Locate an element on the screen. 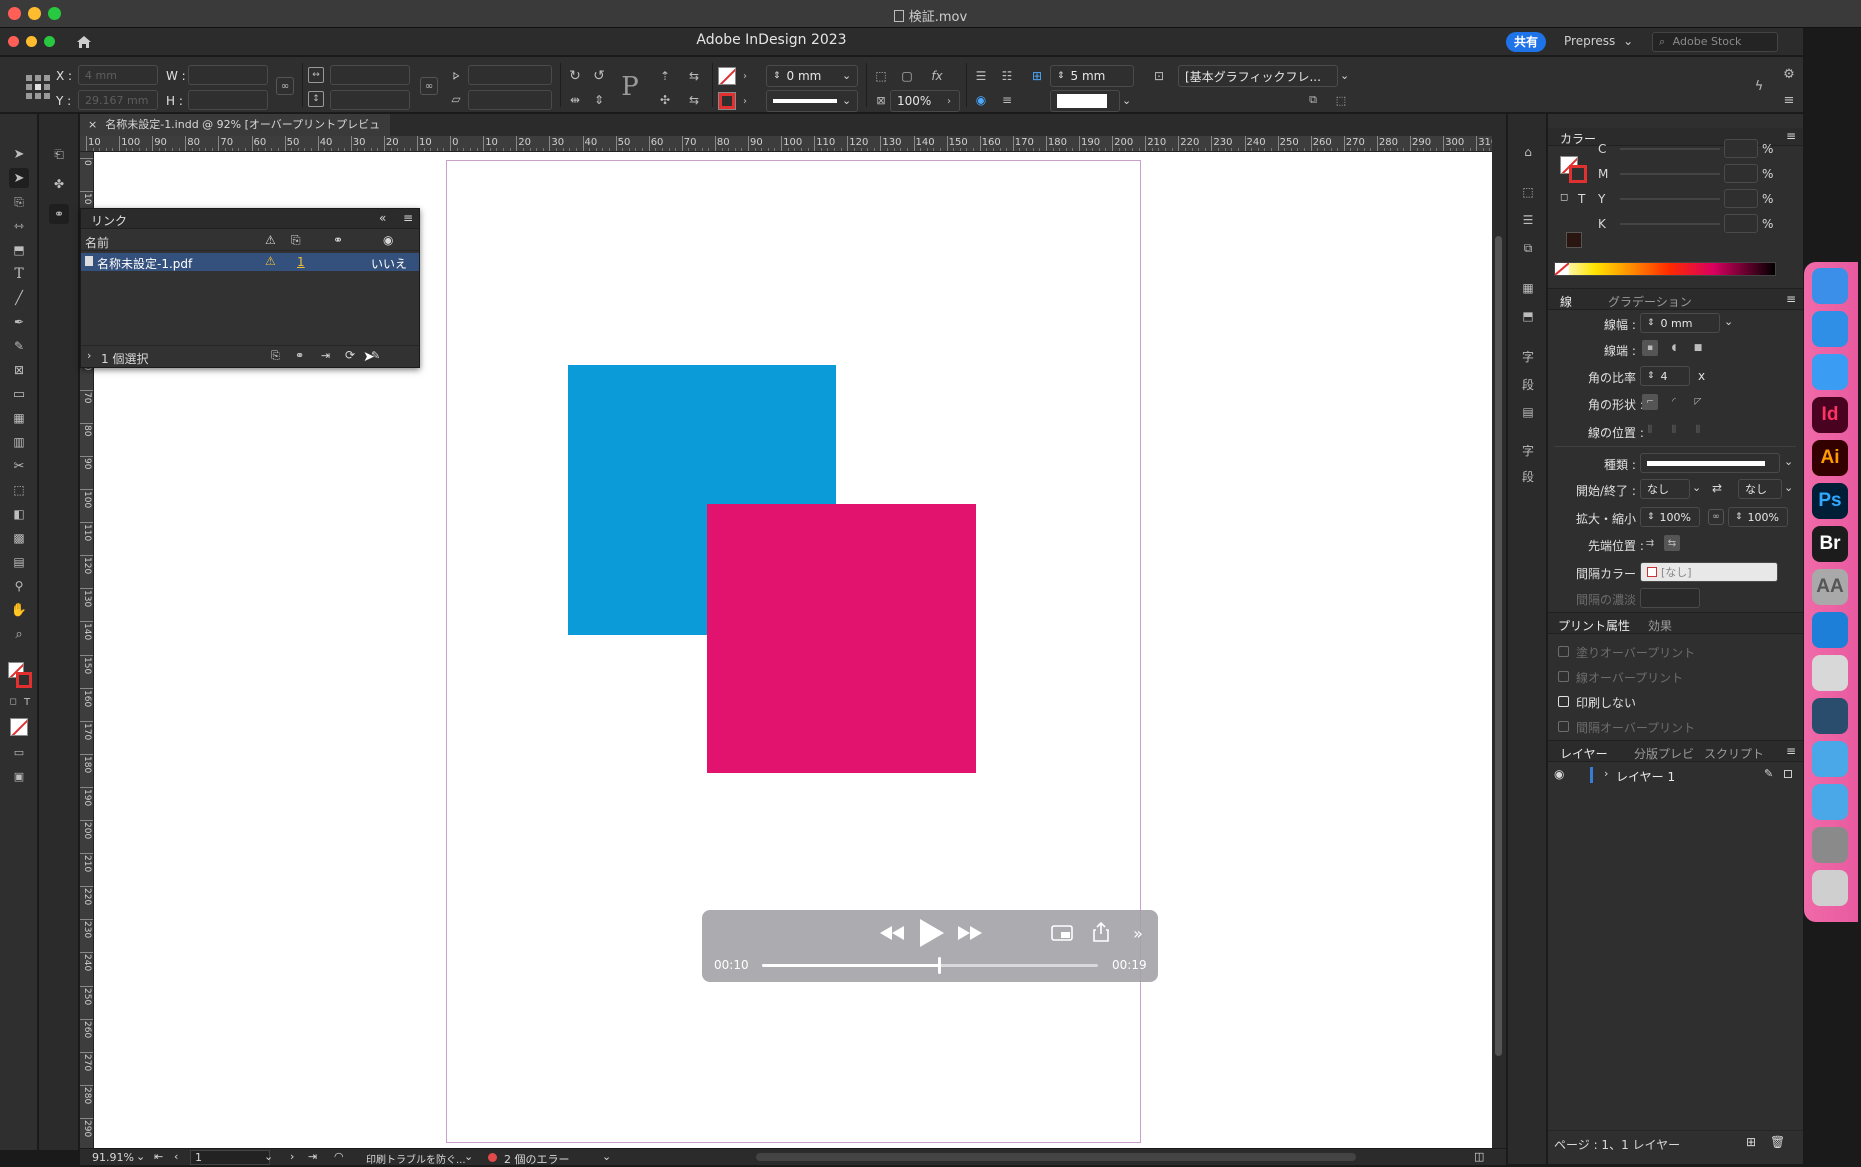 This screenshot has height=1167, width=1861. pages-panel-icon: ⎗ is located at coordinates (59, 154).